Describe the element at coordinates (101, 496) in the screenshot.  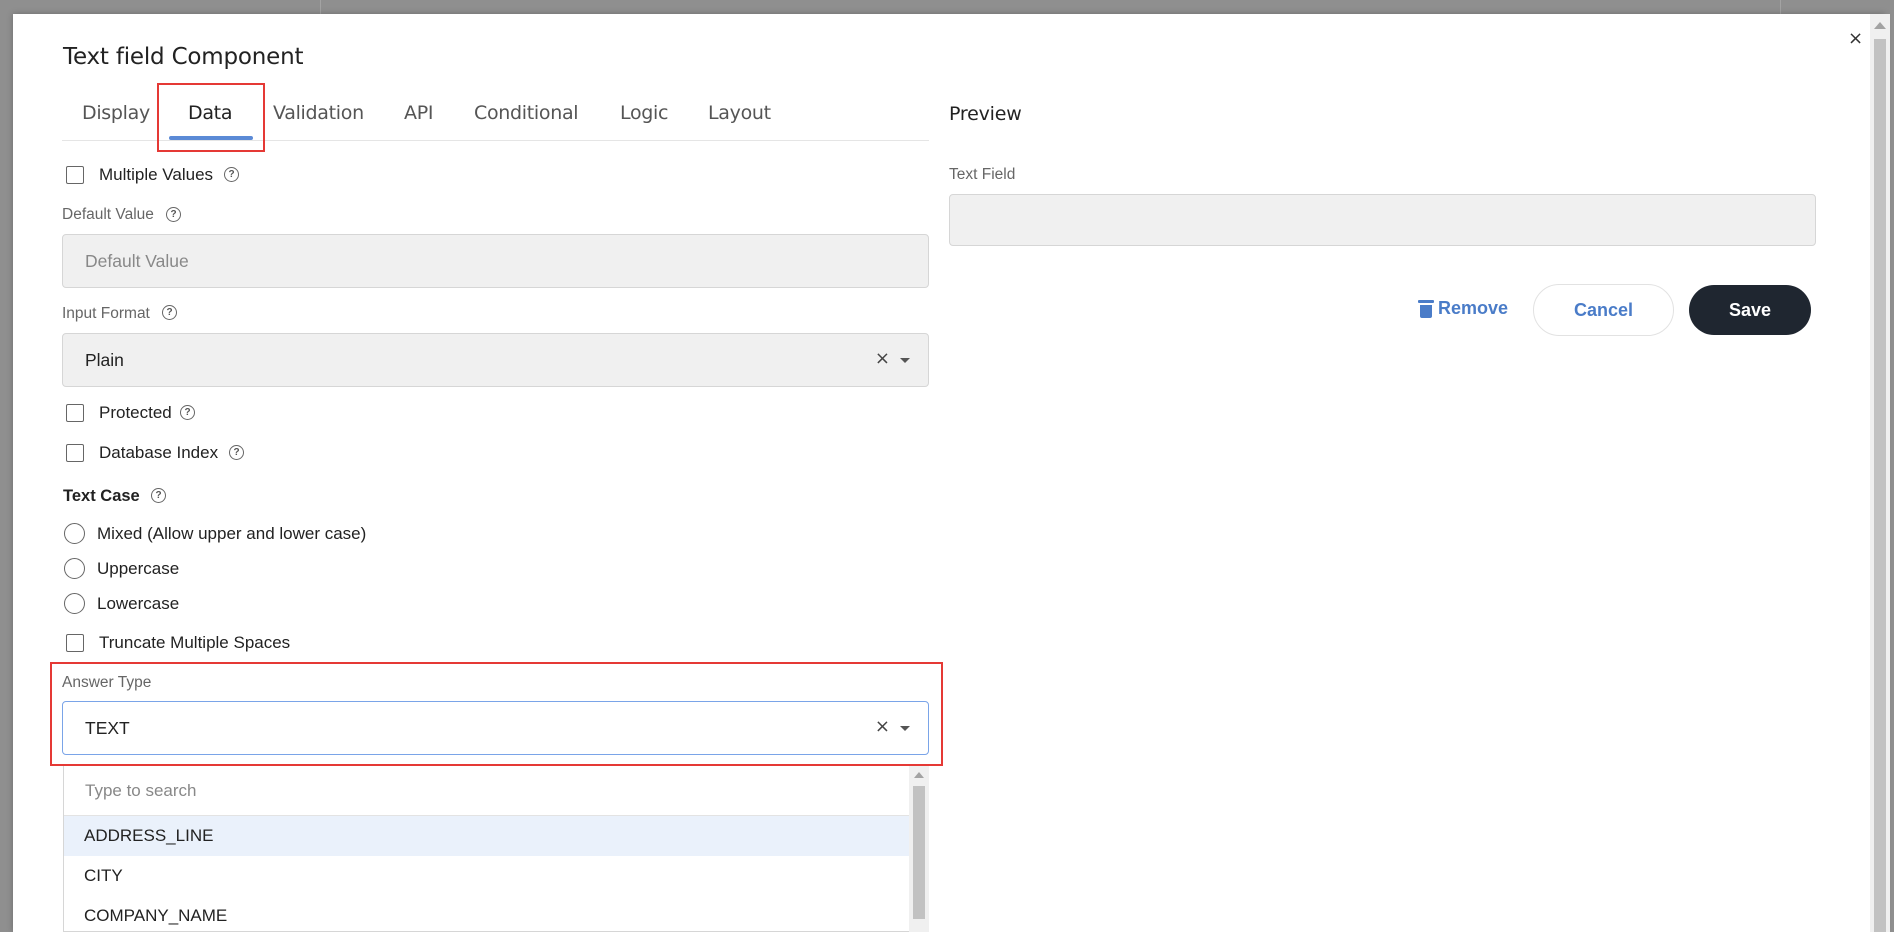
I see `text-case-label: Text Case` at that location.